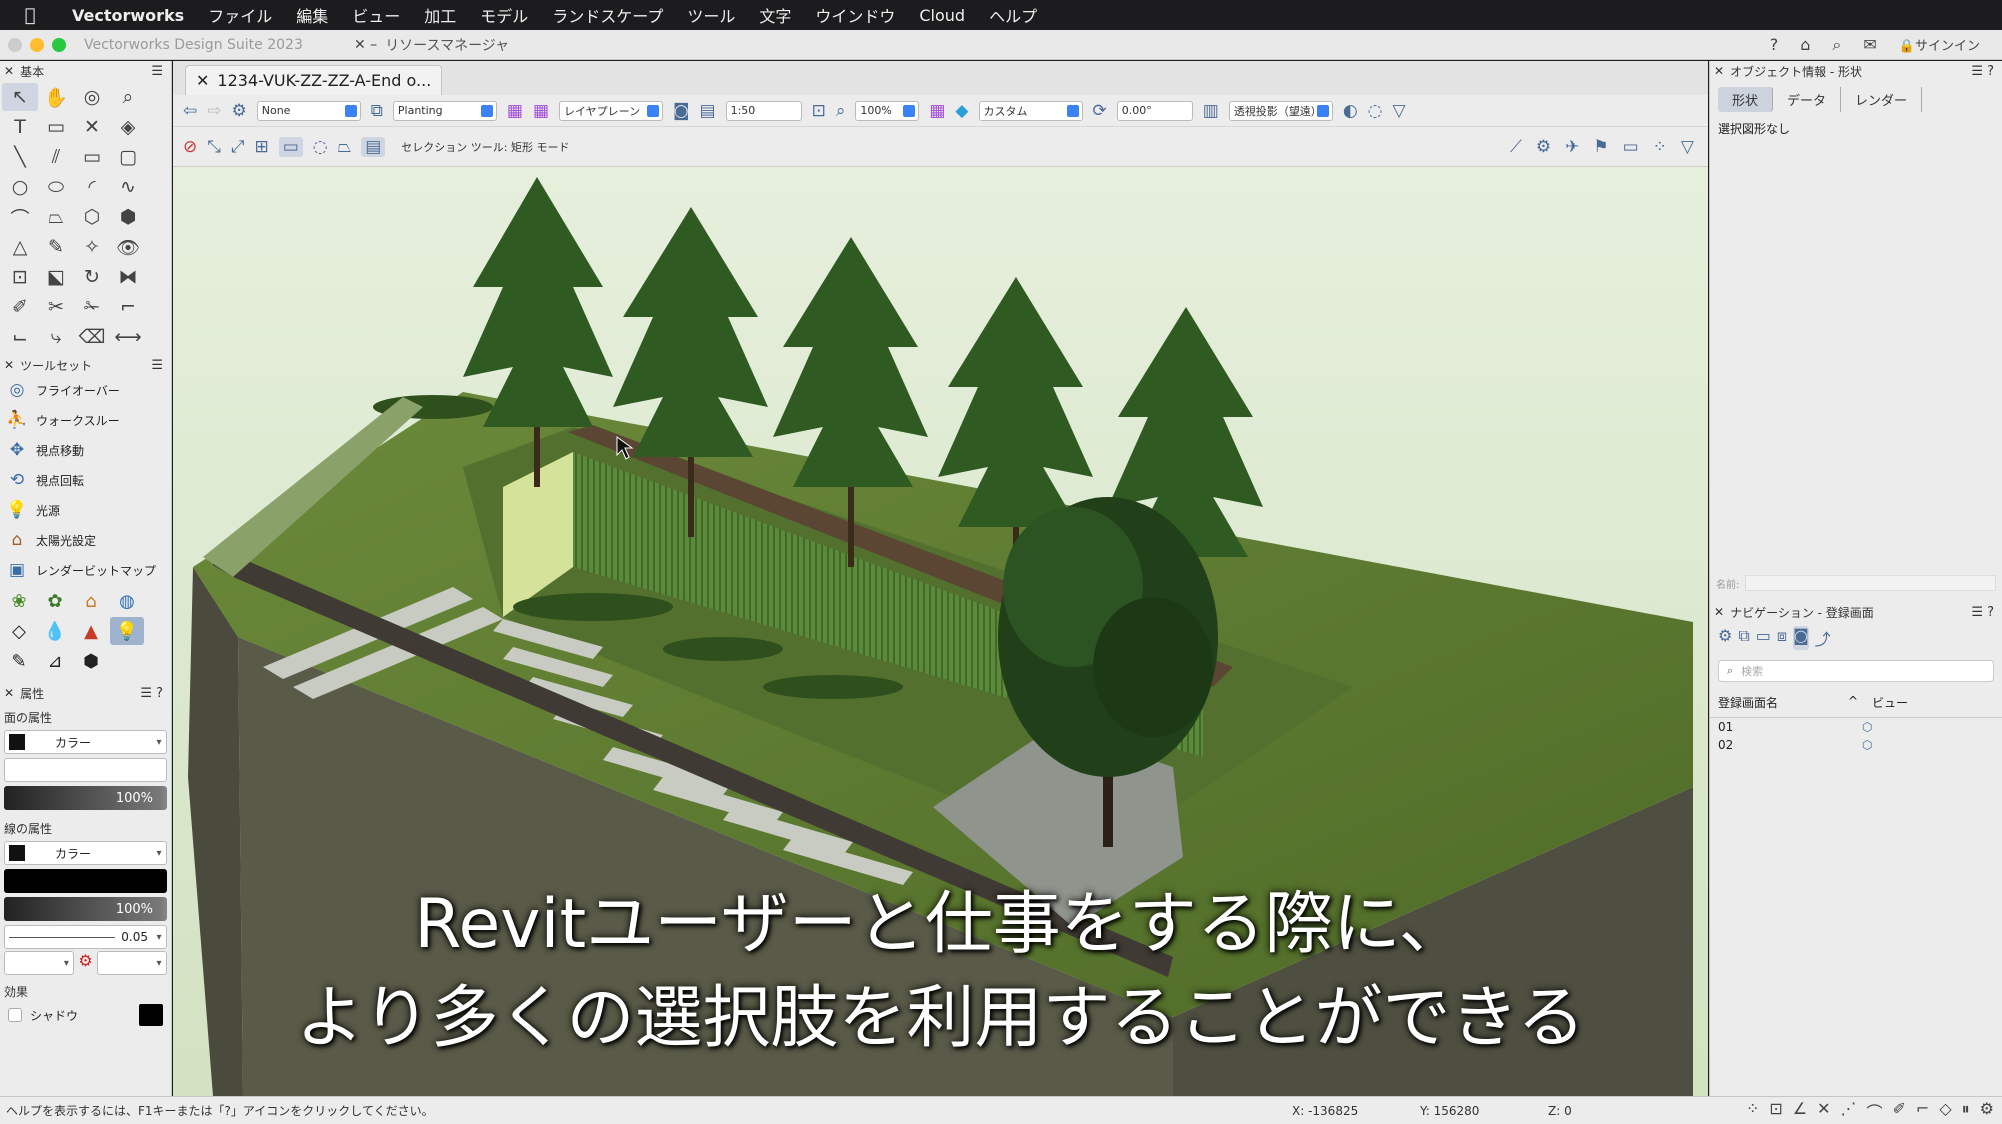 The height and width of the screenshot is (1124, 2002). Describe the element at coordinates (56, 97) in the screenshot. I see `pan-tool-icon: ✋` at that location.